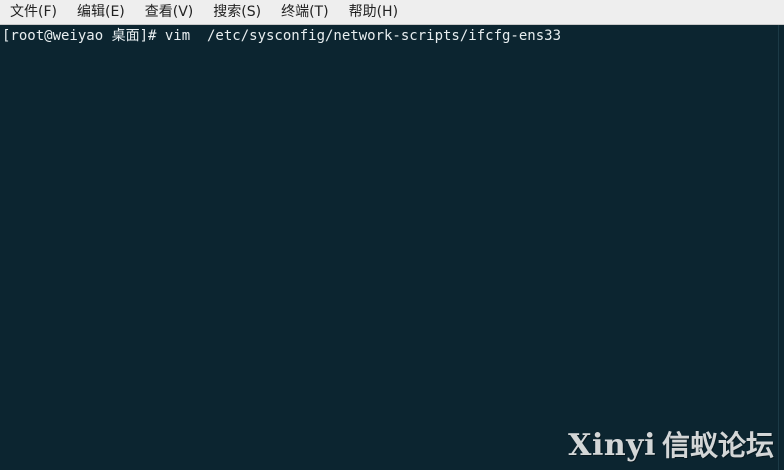 The height and width of the screenshot is (470, 784). What do you see at coordinates (101, 12) in the screenshot?
I see `menu-edit: 编辑(E)` at bounding box center [101, 12].